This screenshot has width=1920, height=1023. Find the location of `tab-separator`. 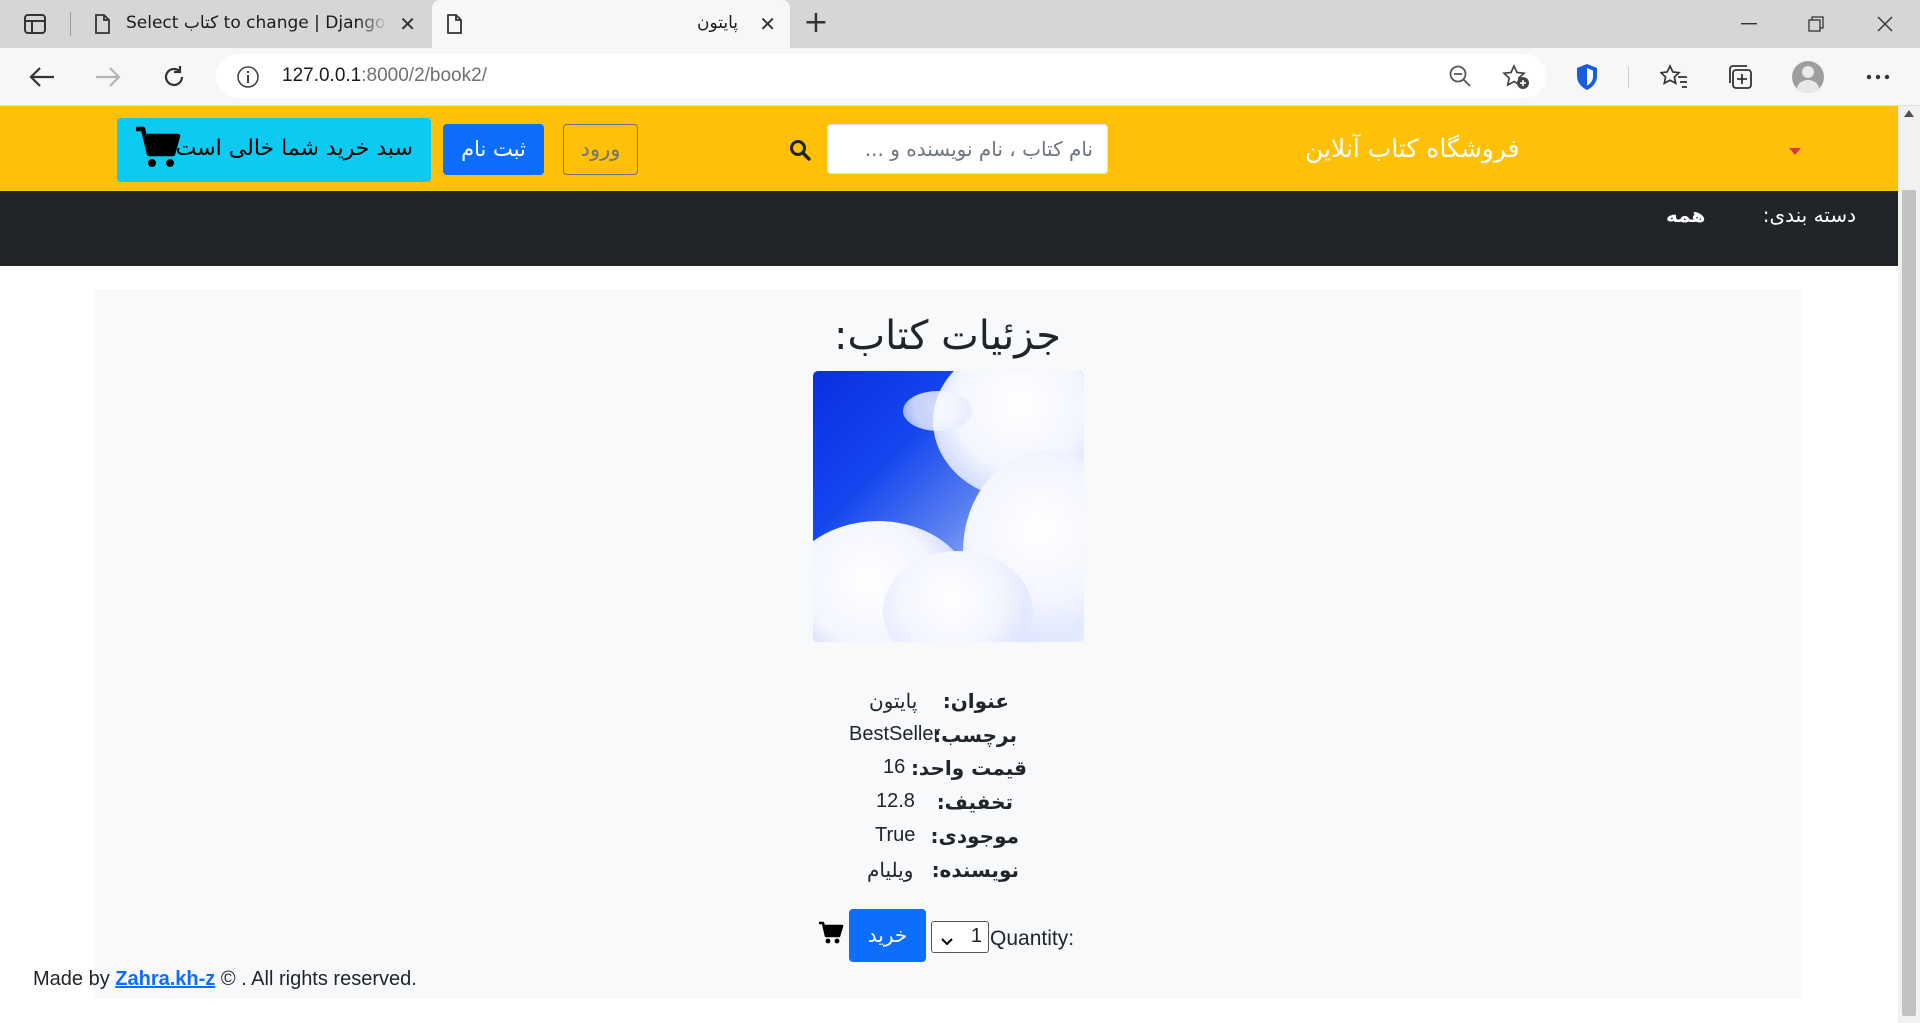

tab-separator is located at coordinates (70, 24).